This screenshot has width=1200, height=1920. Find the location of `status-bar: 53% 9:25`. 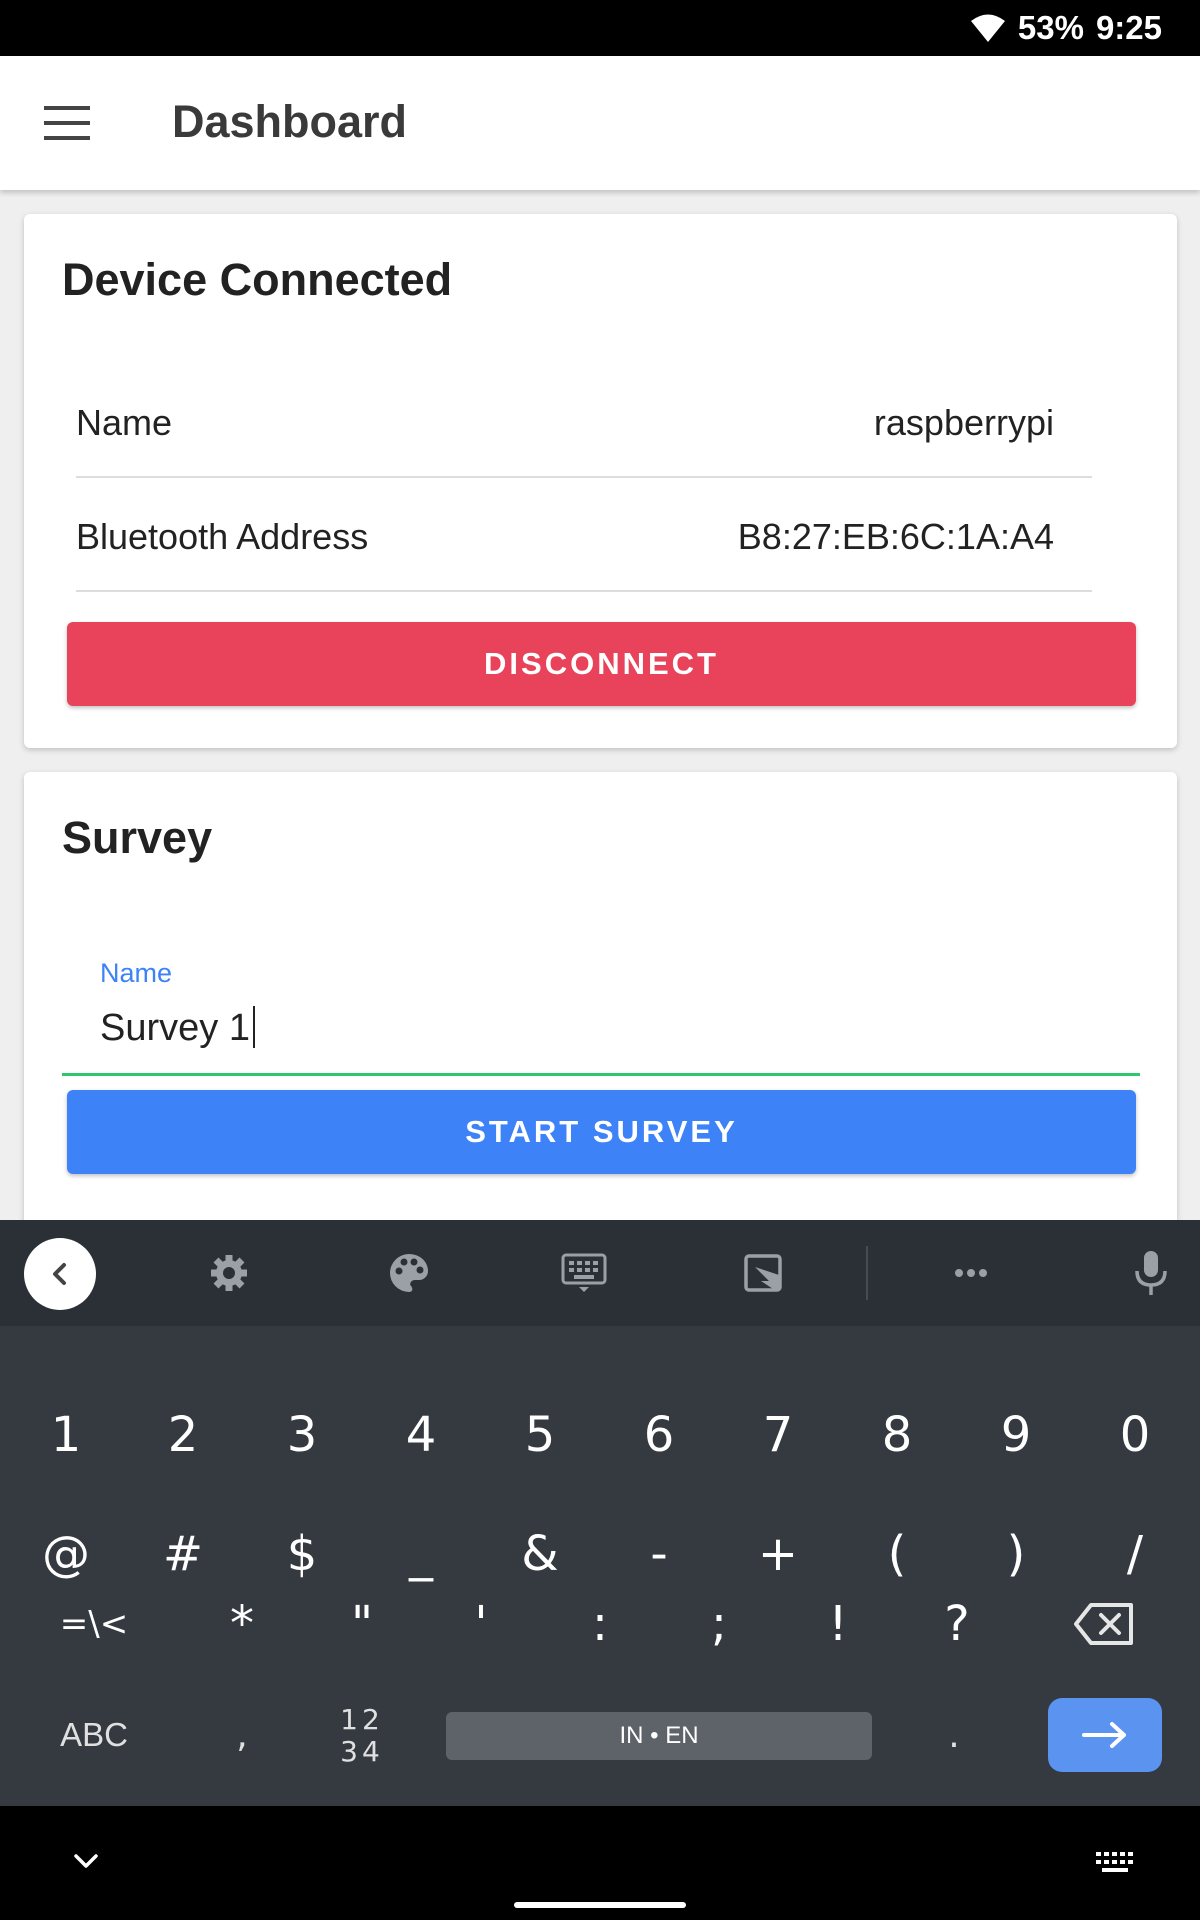

status-bar: 53% 9:25 is located at coordinates (600, 28).